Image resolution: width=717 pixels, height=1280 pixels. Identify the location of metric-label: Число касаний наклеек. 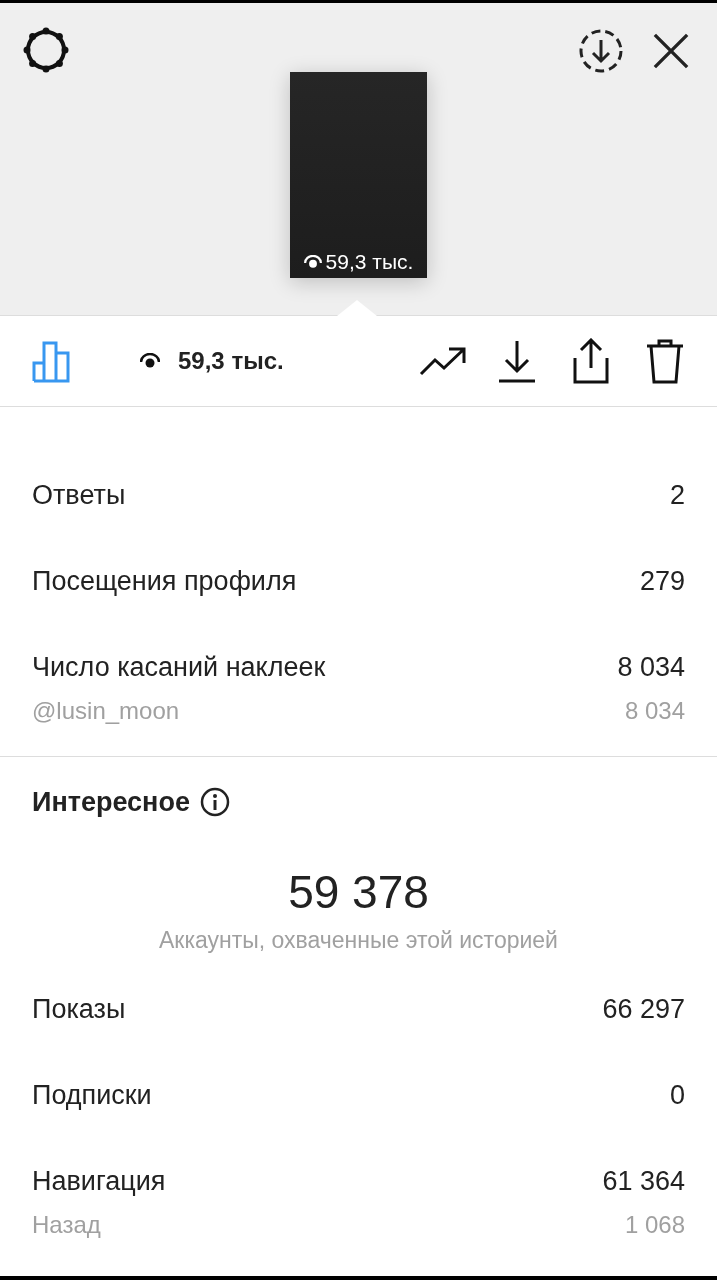
(179, 667).